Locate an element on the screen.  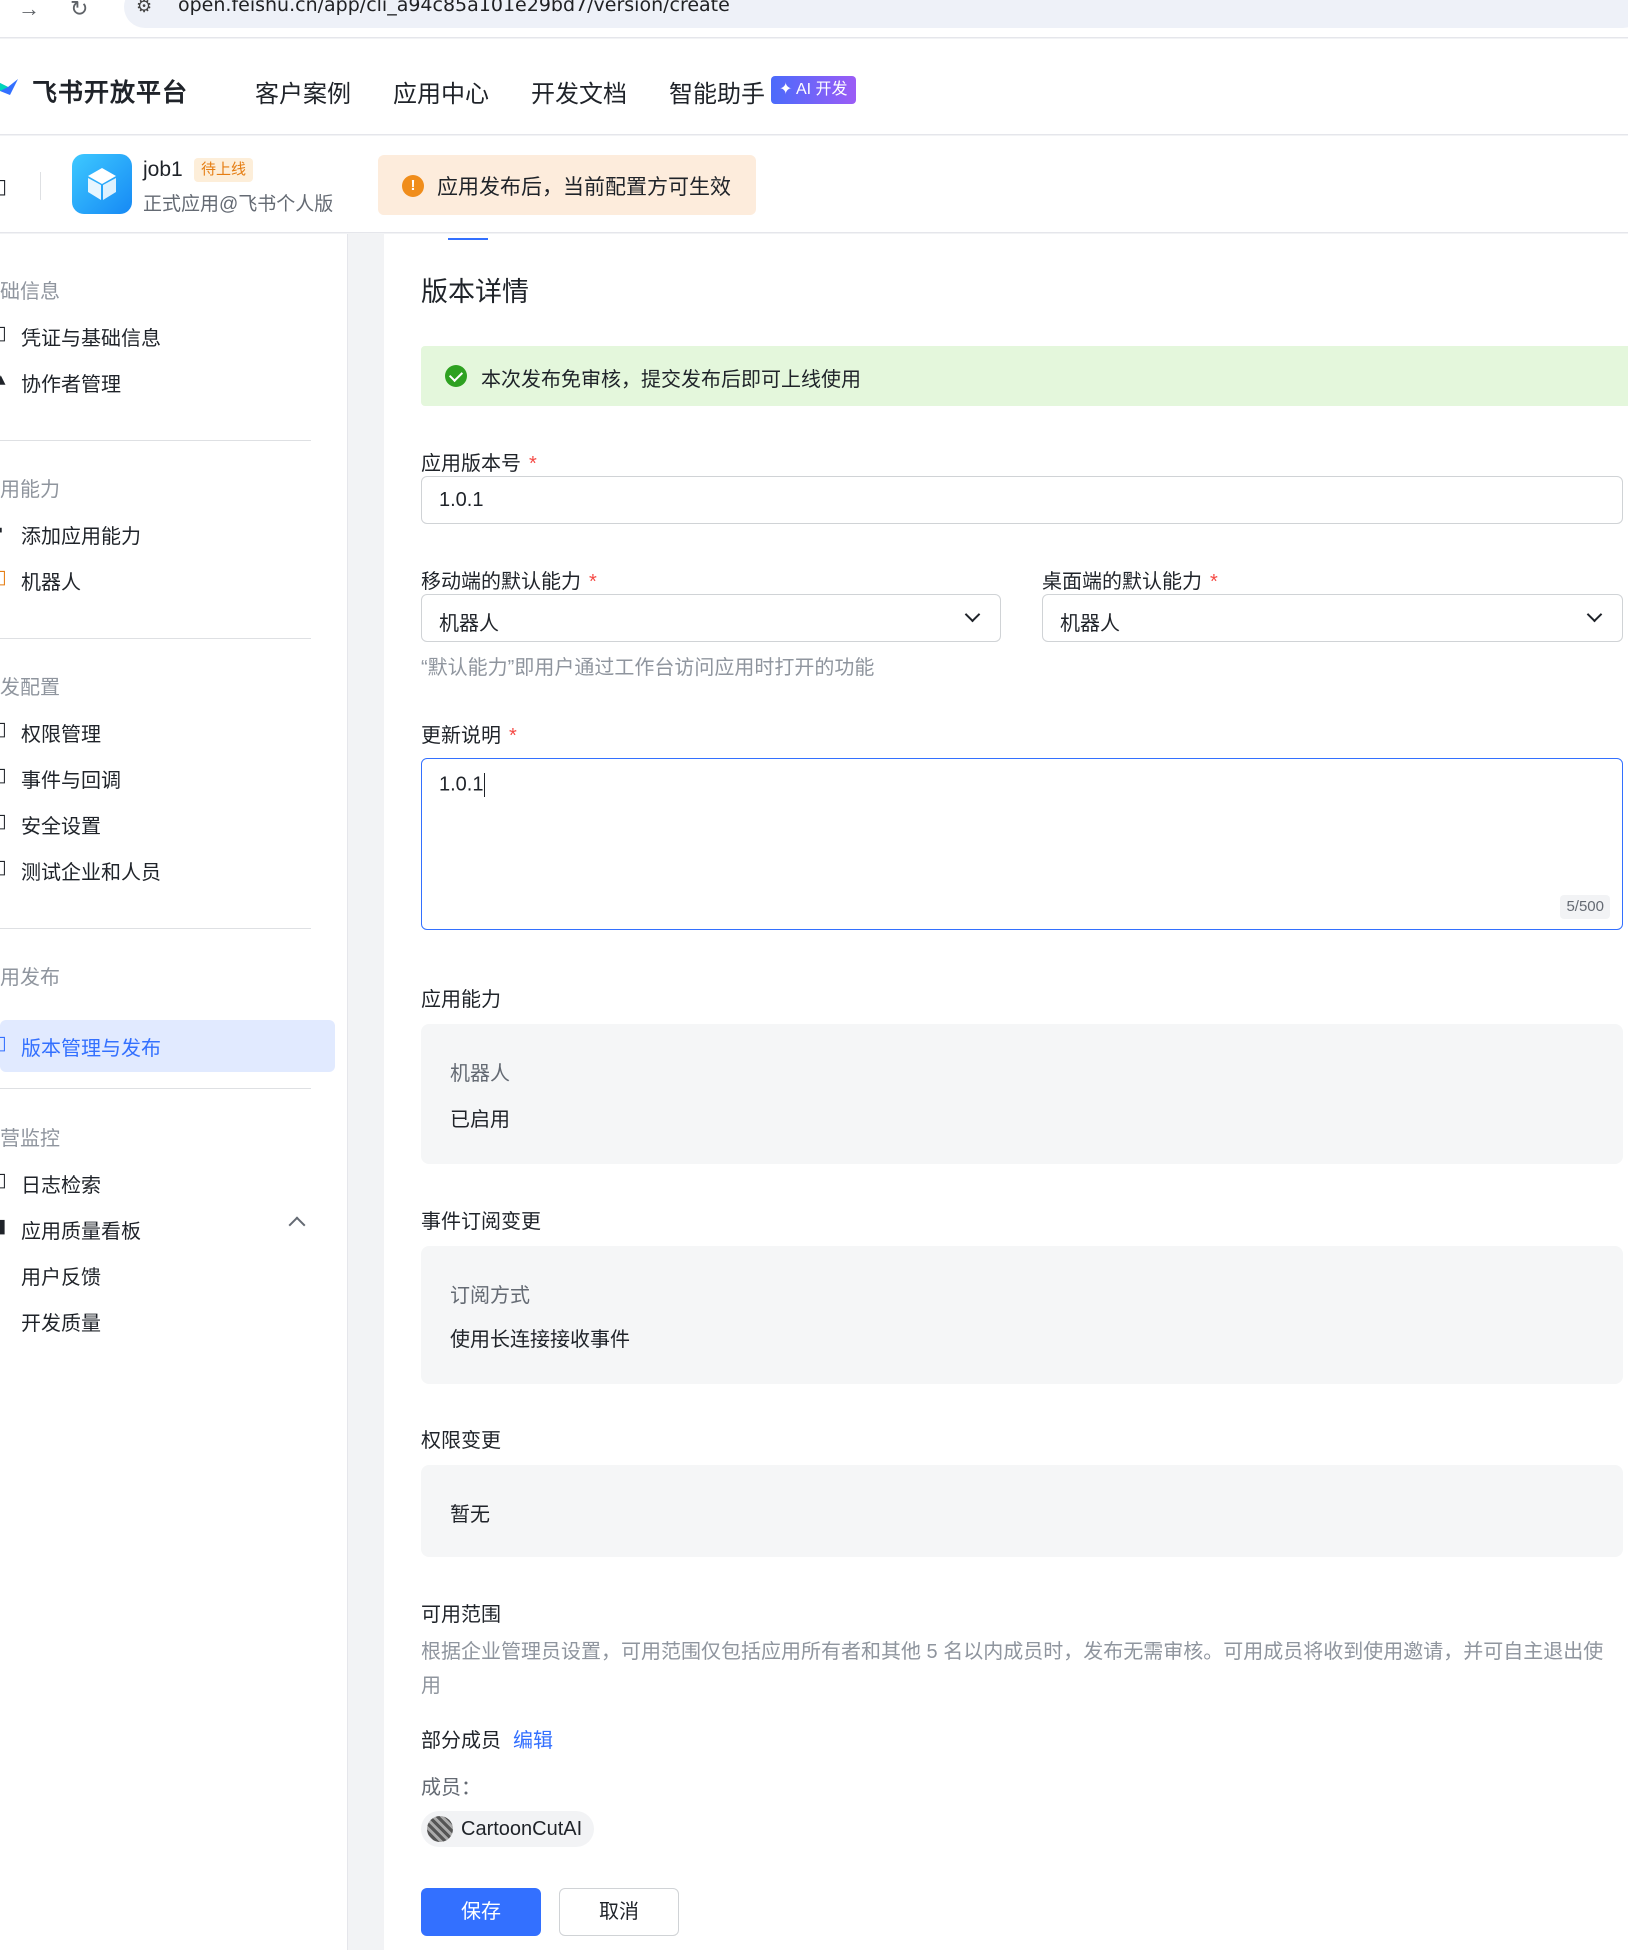
version-value: 1.0.1 is located at coordinates (461, 500).